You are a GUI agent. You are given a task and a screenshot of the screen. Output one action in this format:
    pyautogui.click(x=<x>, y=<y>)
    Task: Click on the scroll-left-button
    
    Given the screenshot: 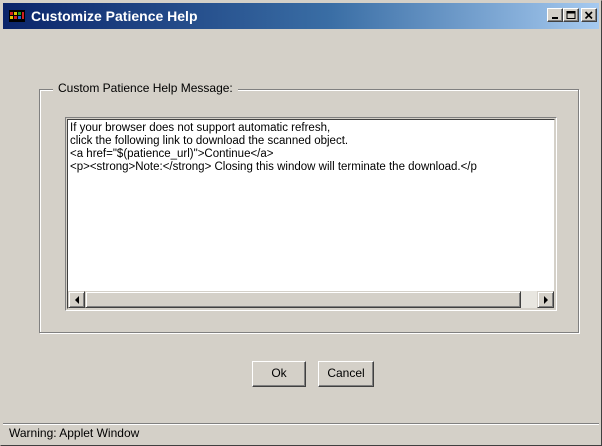 What is the action you would take?
    pyautogui.click(x=76, y=299)
    